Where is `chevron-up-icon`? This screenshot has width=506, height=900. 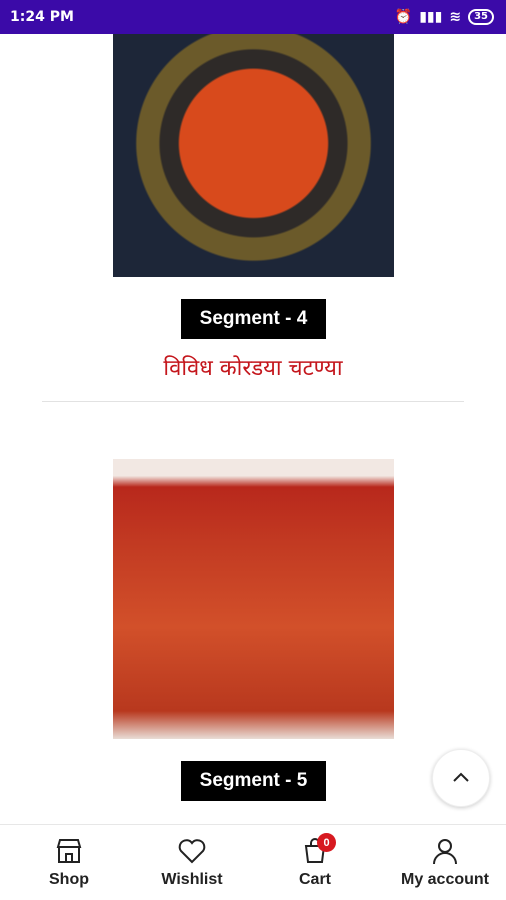 chevron-up-icon is located at coordinates (461, 777).